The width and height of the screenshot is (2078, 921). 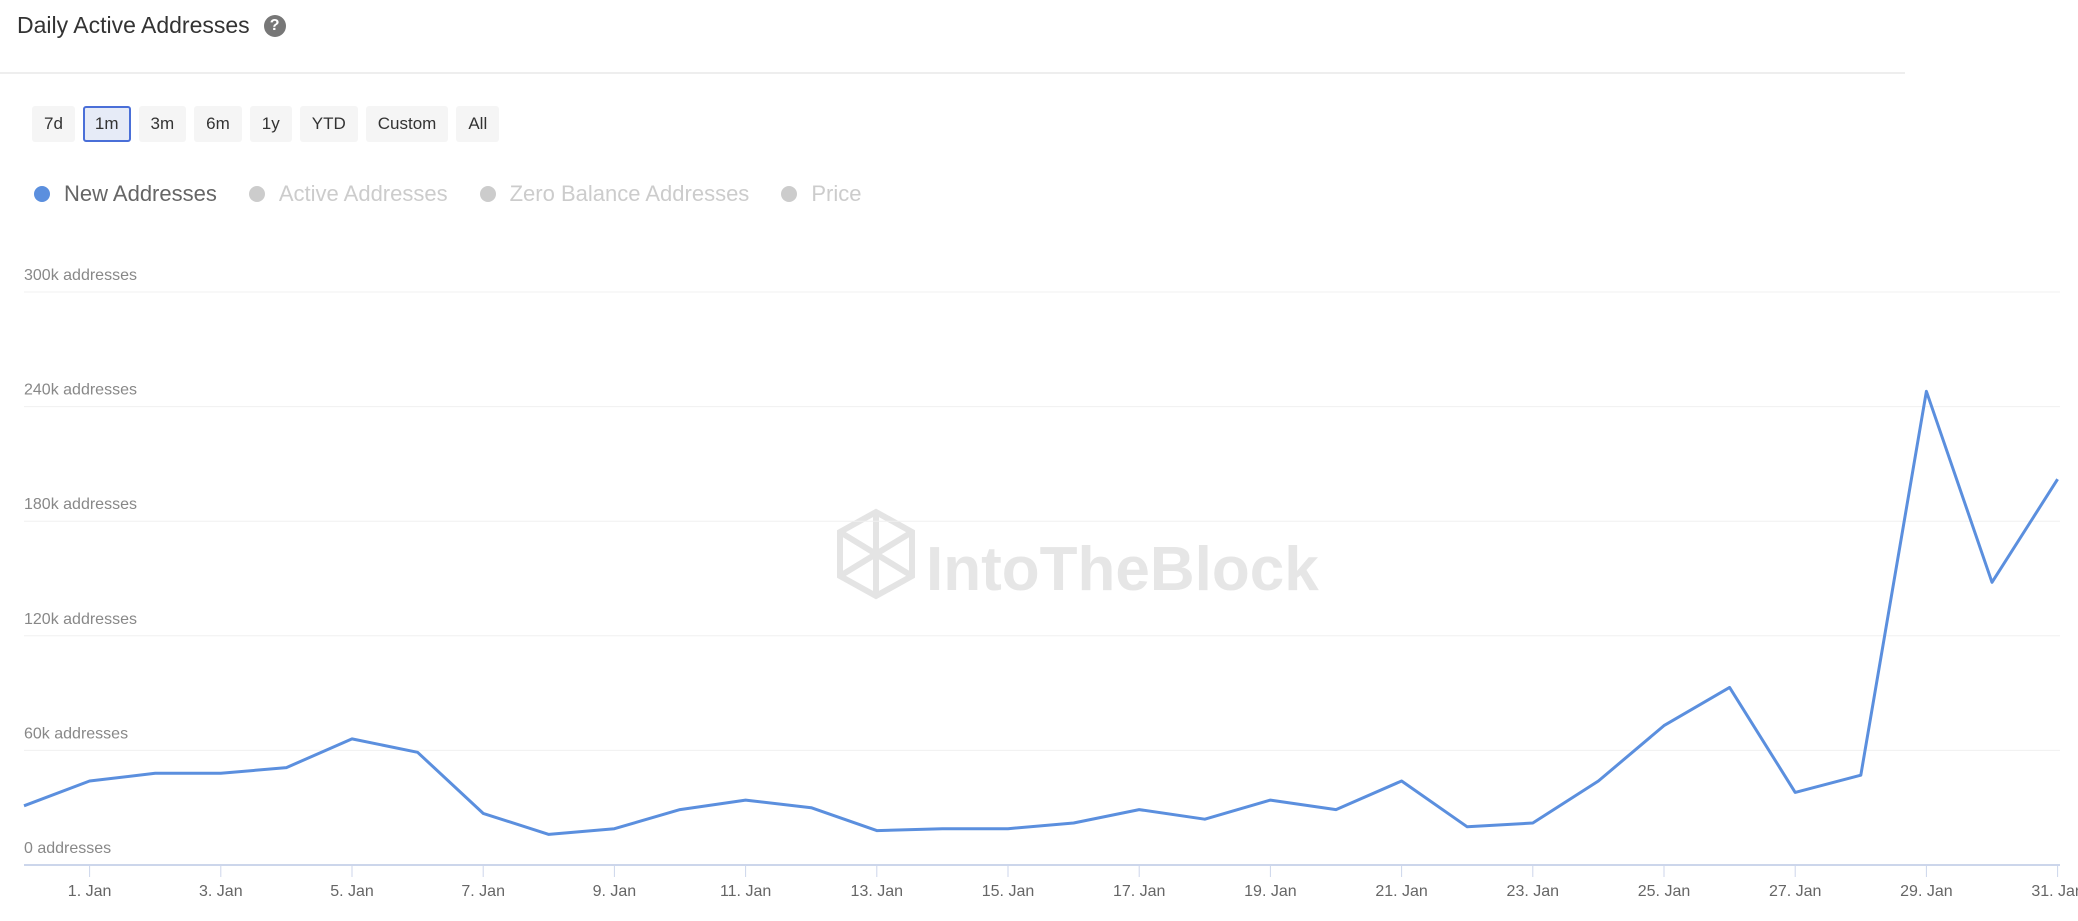 What do you see at coordinates (90, 891) in the screenshot?
I see `x-tick-label: 1. Jan` at bounding box center [90, 891].